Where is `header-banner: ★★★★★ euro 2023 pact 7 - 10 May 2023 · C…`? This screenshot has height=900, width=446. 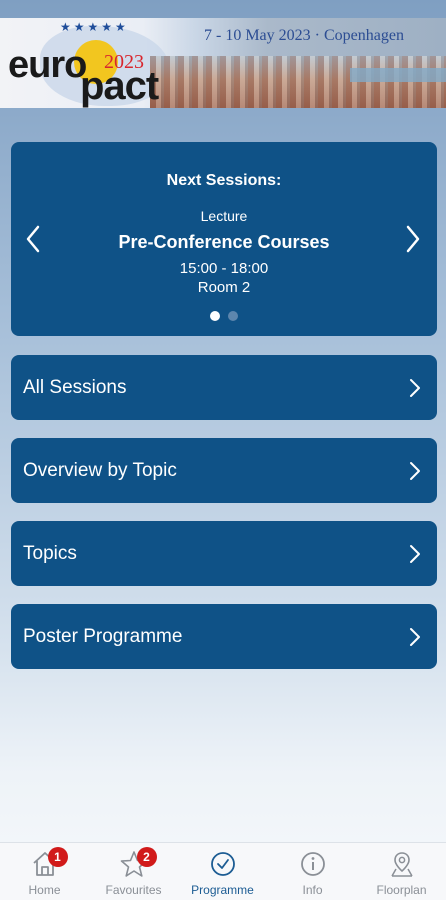 header-banner: ★★★★★ euro 2023 pact 7 - 10 May 2023 · C… is located at coordinates (223, 63).